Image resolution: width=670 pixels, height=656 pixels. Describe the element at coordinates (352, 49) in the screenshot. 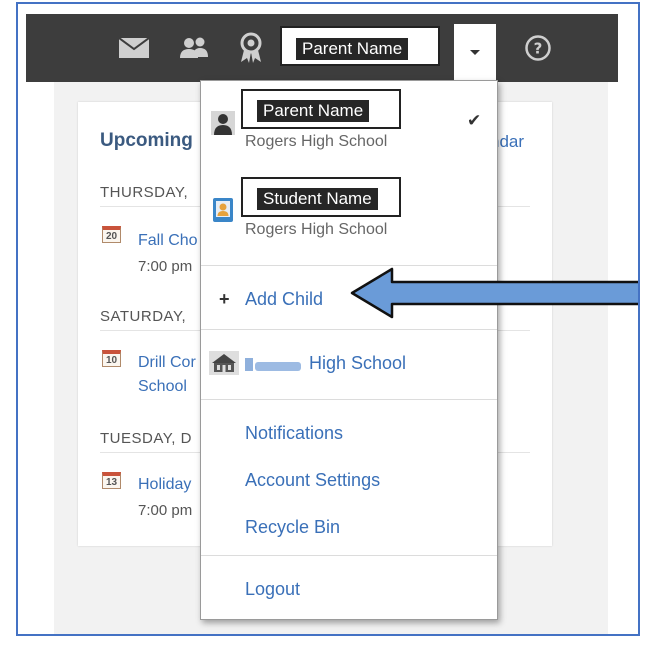

I see `account-name-label: Parent Name` at that location.